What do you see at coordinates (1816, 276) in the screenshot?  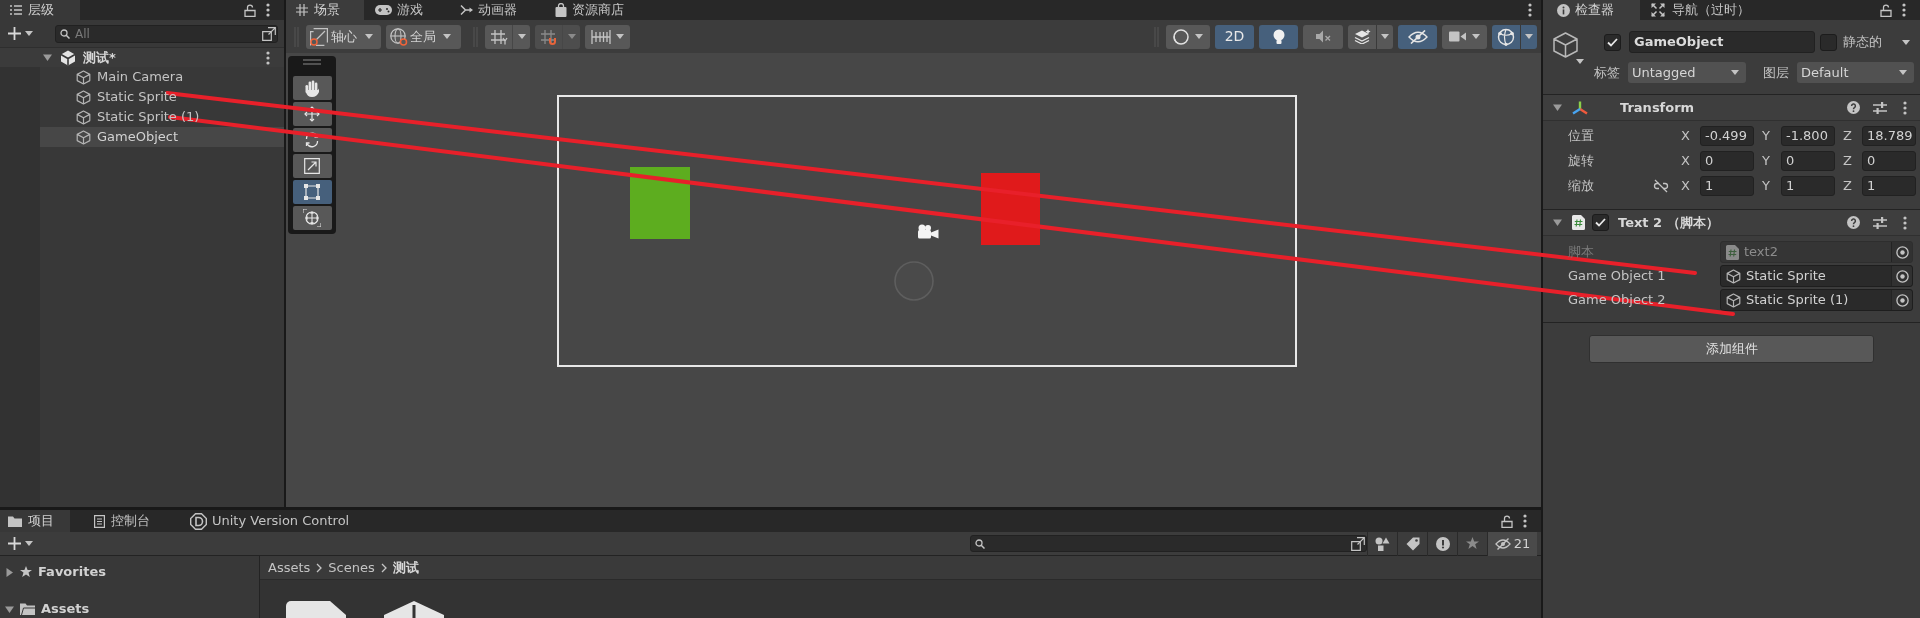 I see `object-field: Static Sprite` at bounding box center [1816, 276].